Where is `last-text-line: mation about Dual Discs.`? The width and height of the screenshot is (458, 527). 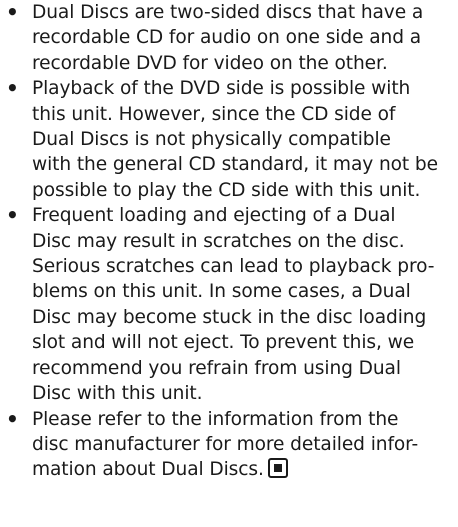
last-text-line: mation about Dual Discs. is located at coordinates (245, 469).